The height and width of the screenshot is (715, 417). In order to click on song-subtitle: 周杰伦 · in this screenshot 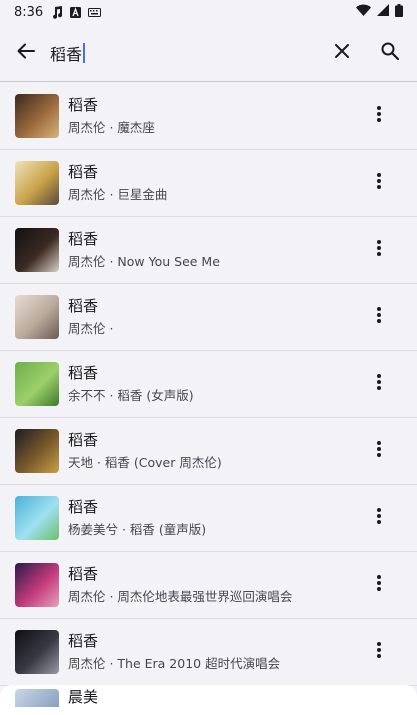, I will do `click(91, 328)`.